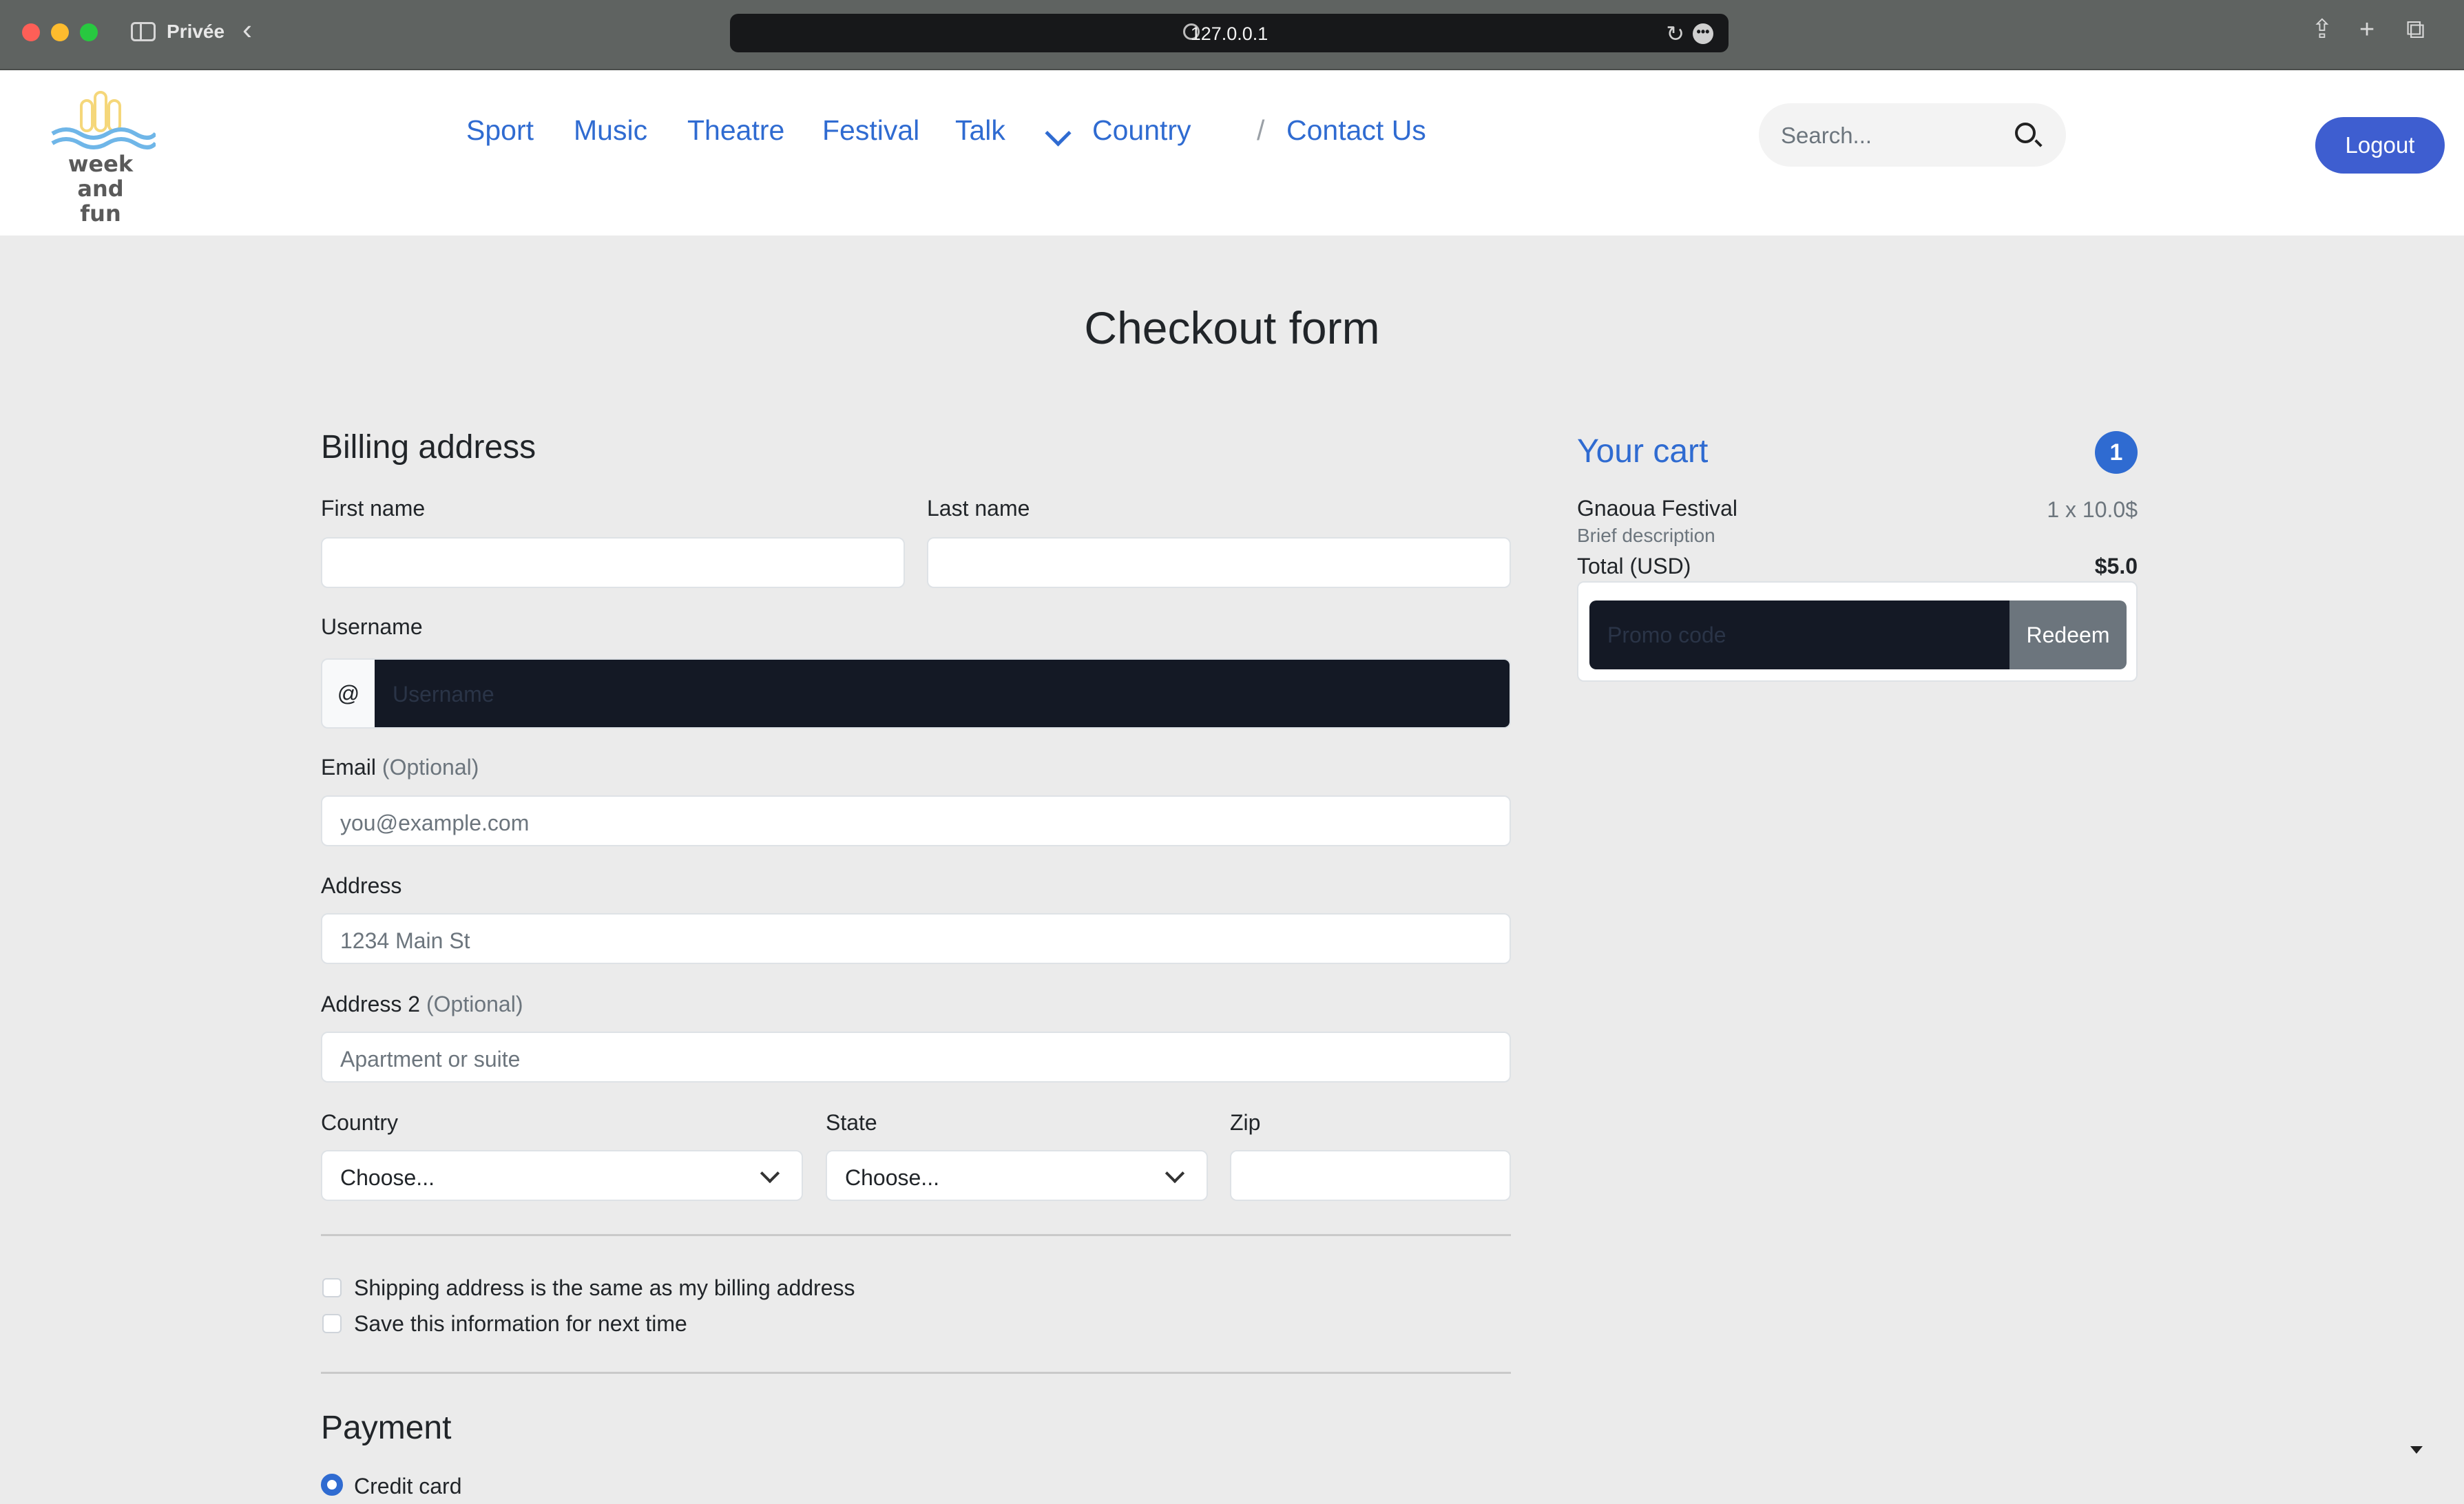 Image resolution: width=2464 pixels, height=1504 pixels. Describe the element at coordinates (1703, 33) in the screenshot. I see `more-options-icon: •••` at that location.